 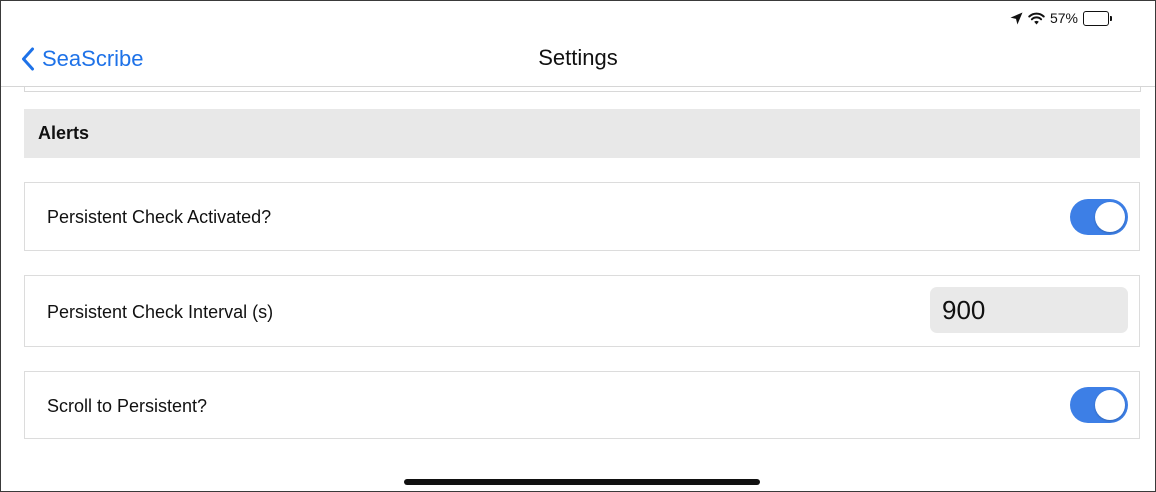 I want to click on section-header-alerts: Alerts, so click(x=582, y=133).